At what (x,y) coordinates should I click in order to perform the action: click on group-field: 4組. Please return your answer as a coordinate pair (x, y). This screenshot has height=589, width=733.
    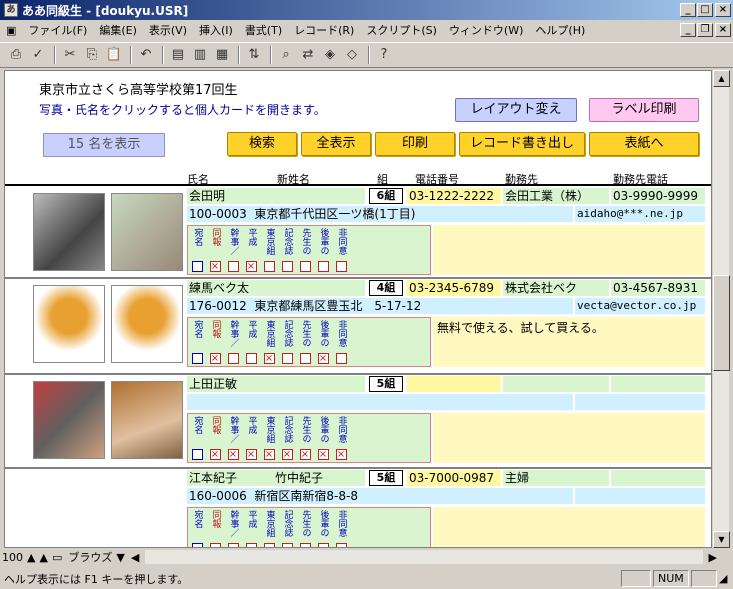
    Looking at the image, I should click on (386, 288).